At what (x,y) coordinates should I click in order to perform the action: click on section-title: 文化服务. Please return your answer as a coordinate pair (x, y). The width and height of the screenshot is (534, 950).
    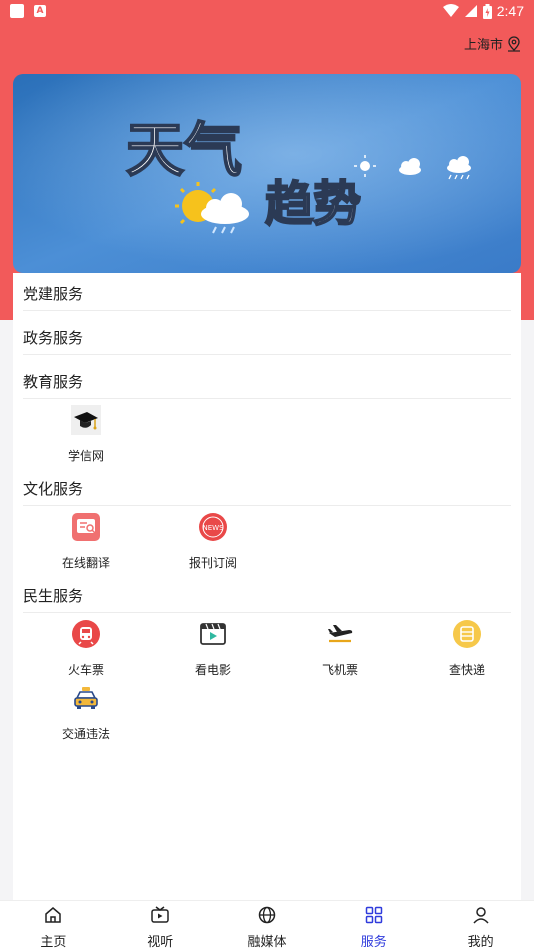
    Looking at the image, I should click on (267, 489).